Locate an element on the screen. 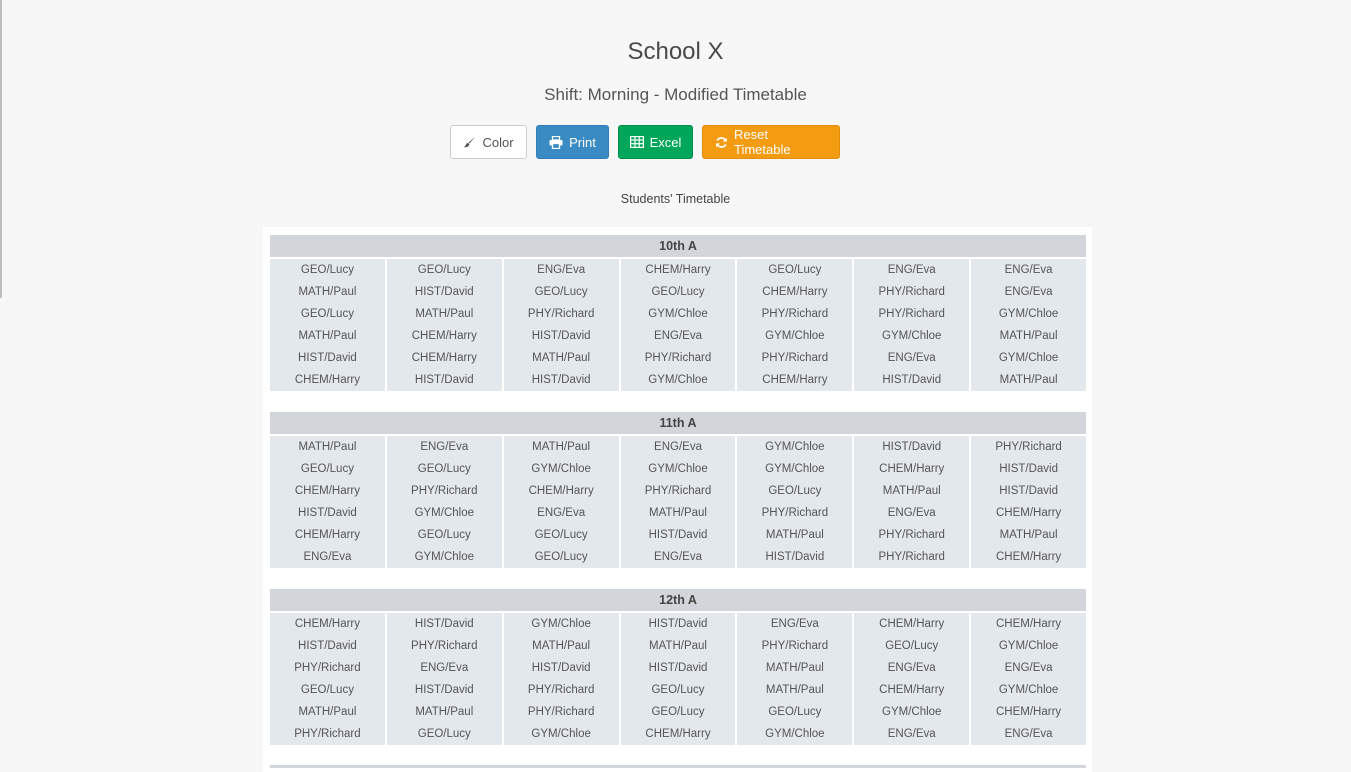  reset-timetable-button: Reset Timetable is located at coordinates (771, 142).